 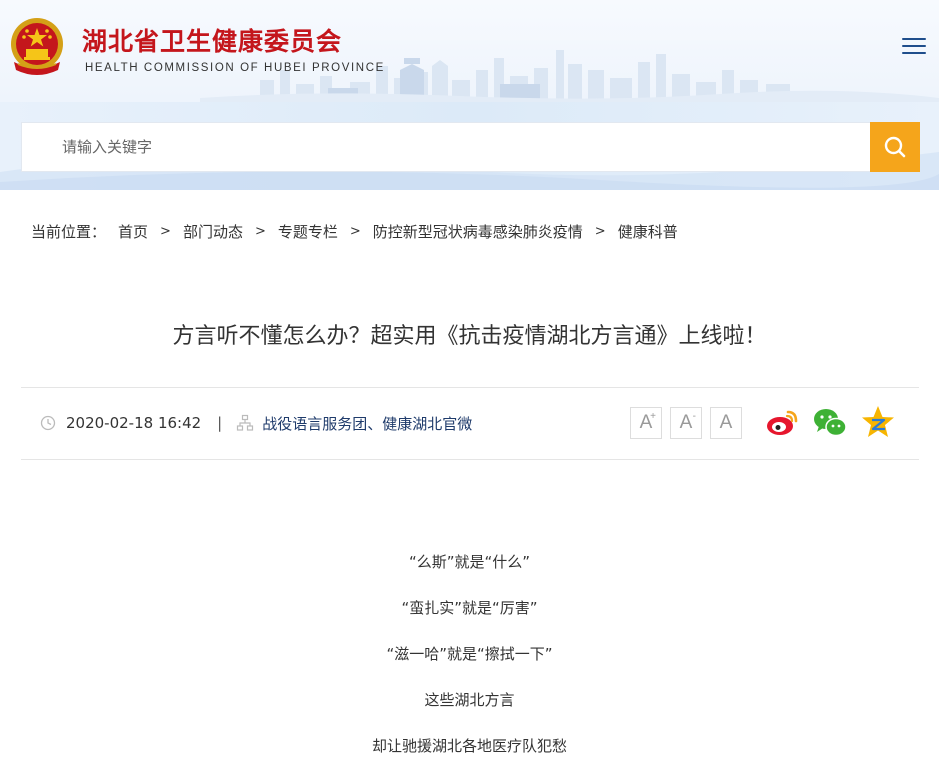 What do you see at coordinates (133, 231) in the screenshot?
I see `breadcrumb-home: 首页` at bounding box center [133, 231].